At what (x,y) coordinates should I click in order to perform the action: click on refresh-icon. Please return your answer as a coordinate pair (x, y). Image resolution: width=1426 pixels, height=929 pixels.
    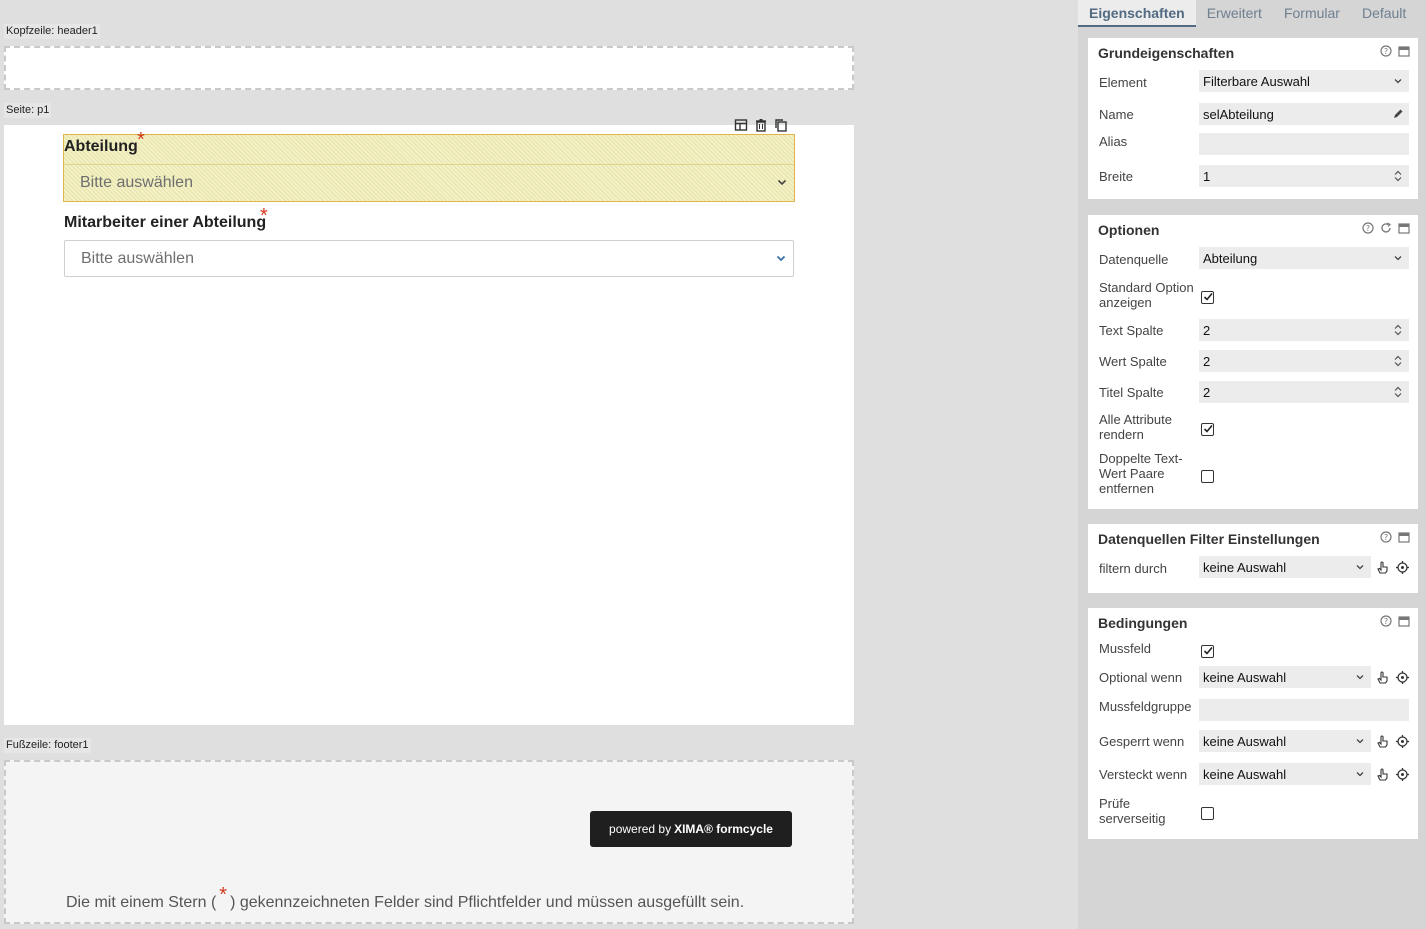
    Looking at the image, I should click on (1386, 228).